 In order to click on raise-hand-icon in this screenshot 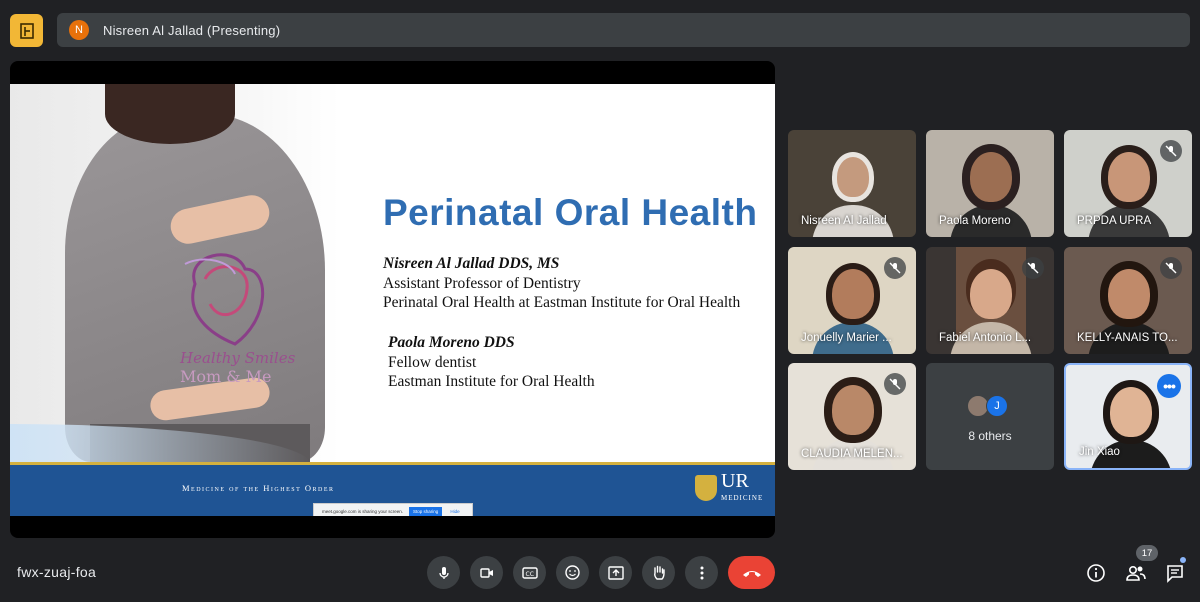, I will do `click(659, 572)`.